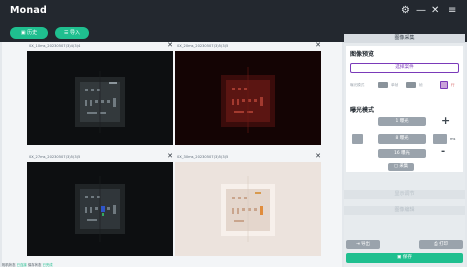 Image resolution: width=467 pixels, height=267 pixels. Describe the element at coordinates (233, 12) in the screenshot. I see `title-bar: Monad ⚙ — ✕ ≡` at that location.